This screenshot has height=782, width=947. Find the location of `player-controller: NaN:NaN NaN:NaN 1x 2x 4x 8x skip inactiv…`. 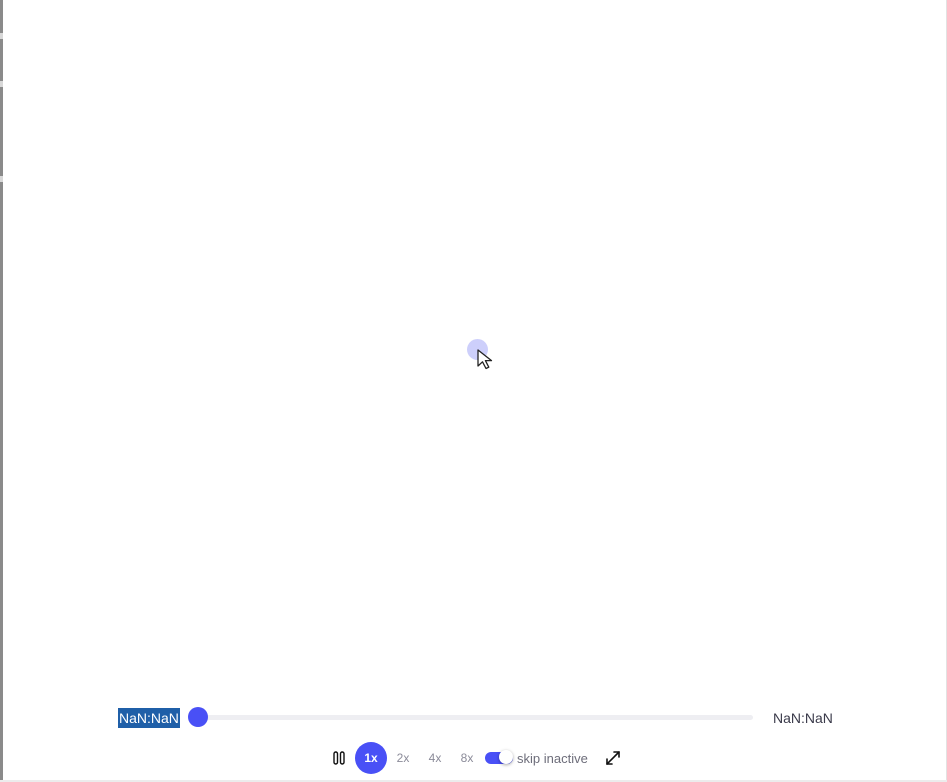

player-controller: NaN:NaN NaN:NaN 1x 2x 4x 8x skip inactiv… is located at coordinates (473, 740).